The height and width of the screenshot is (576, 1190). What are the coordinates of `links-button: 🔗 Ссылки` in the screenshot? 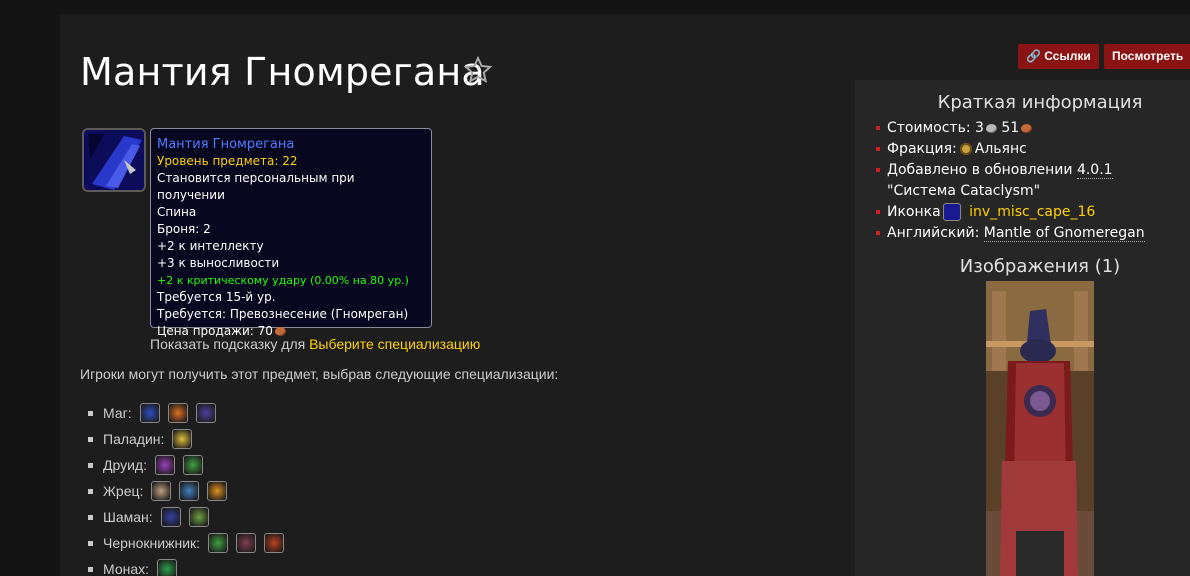 It's located at (1058, 56).